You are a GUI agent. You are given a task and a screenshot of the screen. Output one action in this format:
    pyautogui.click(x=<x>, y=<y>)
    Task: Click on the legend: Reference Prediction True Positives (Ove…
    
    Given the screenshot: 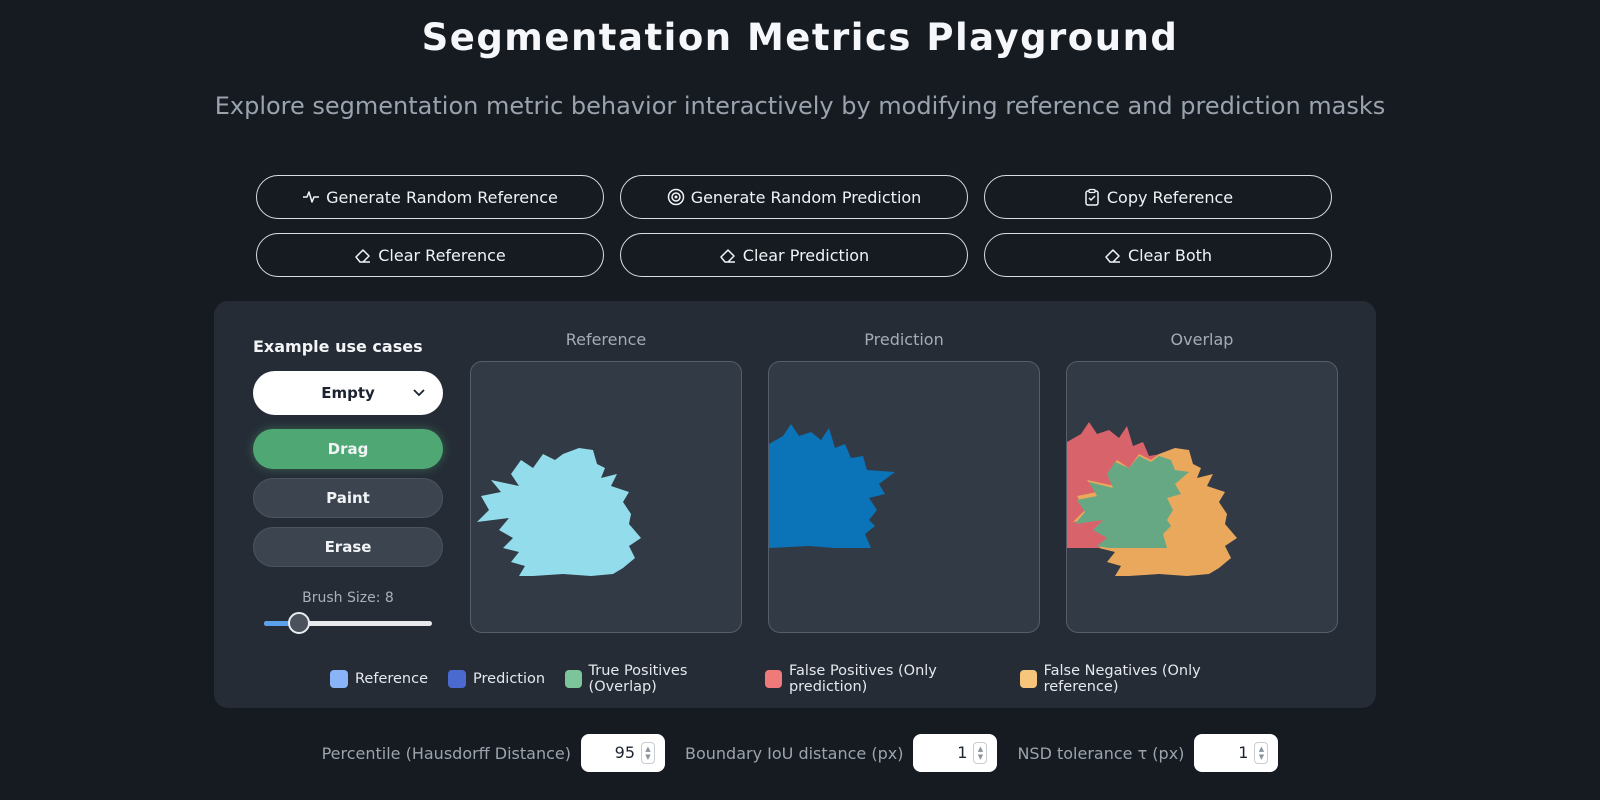 What is the action you would take?
    pyautogui.click(x=795, y=679)
    